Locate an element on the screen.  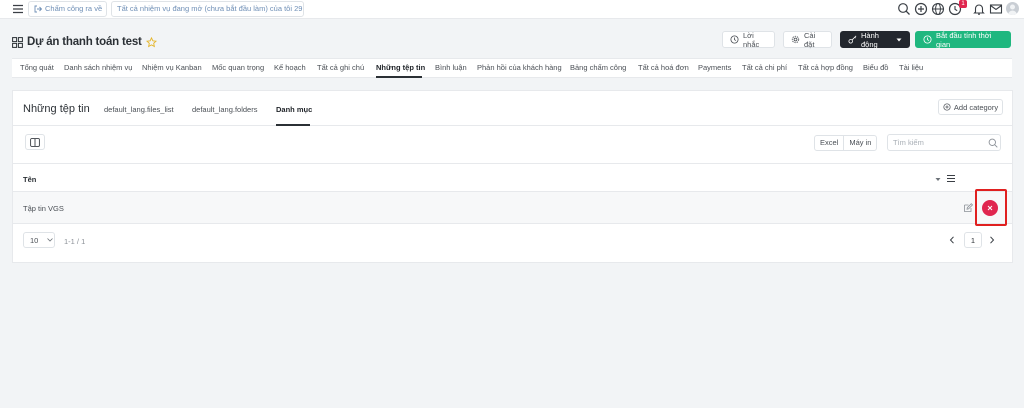
actions-dropdown-button: Hành động is located at coordinates (875, 39).